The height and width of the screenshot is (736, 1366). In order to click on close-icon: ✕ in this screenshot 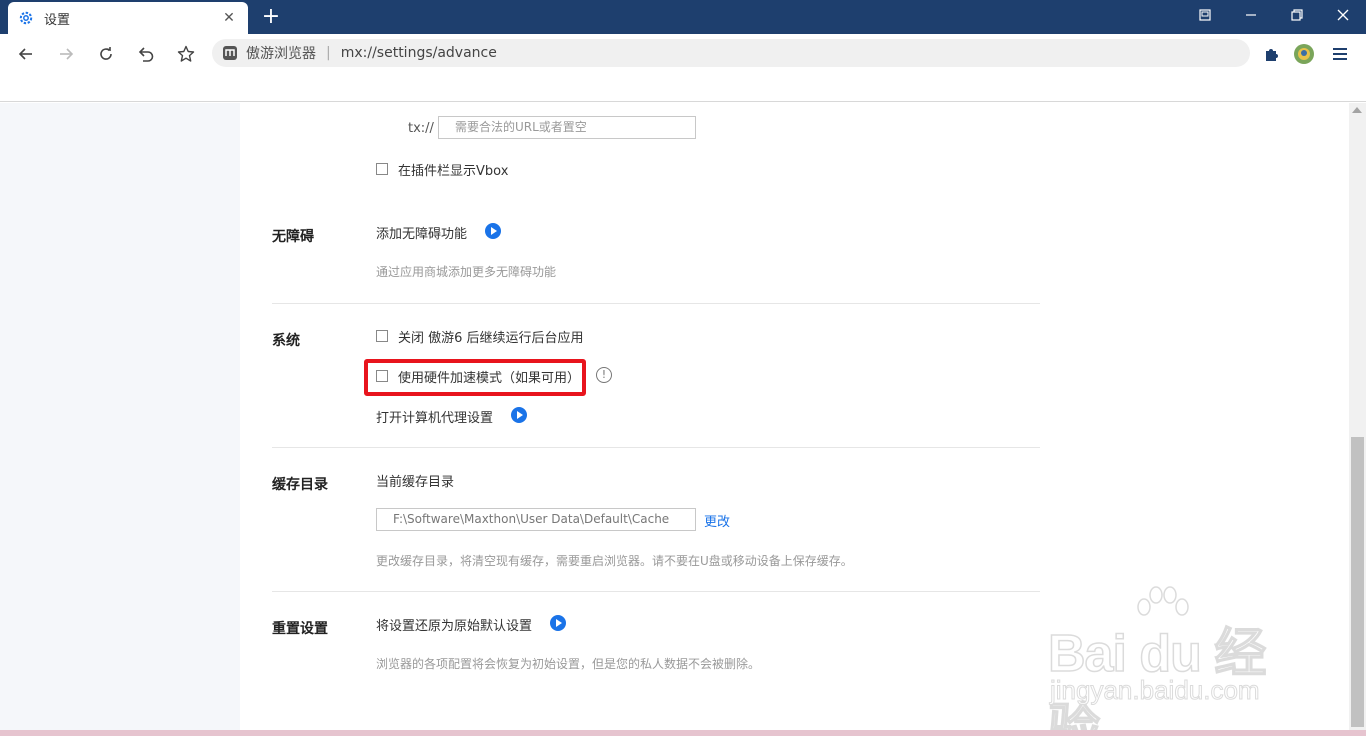, I will do `click(229, 18)`.